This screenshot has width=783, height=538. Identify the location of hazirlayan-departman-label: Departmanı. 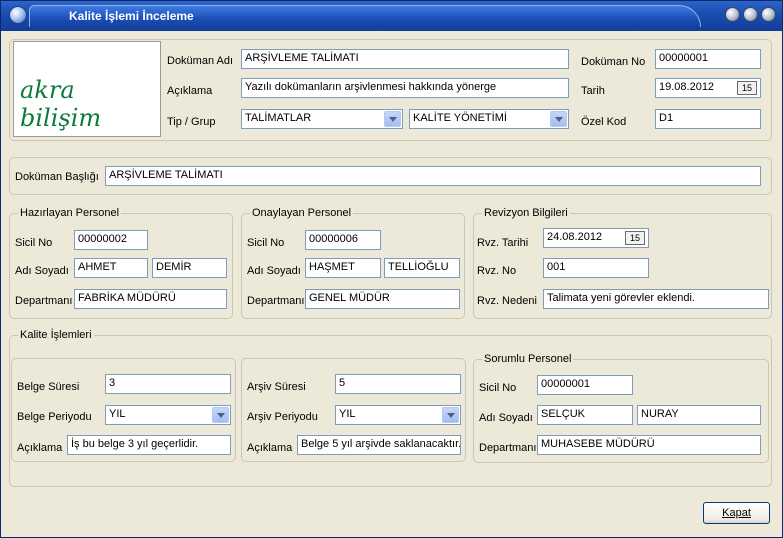
(44, 301).